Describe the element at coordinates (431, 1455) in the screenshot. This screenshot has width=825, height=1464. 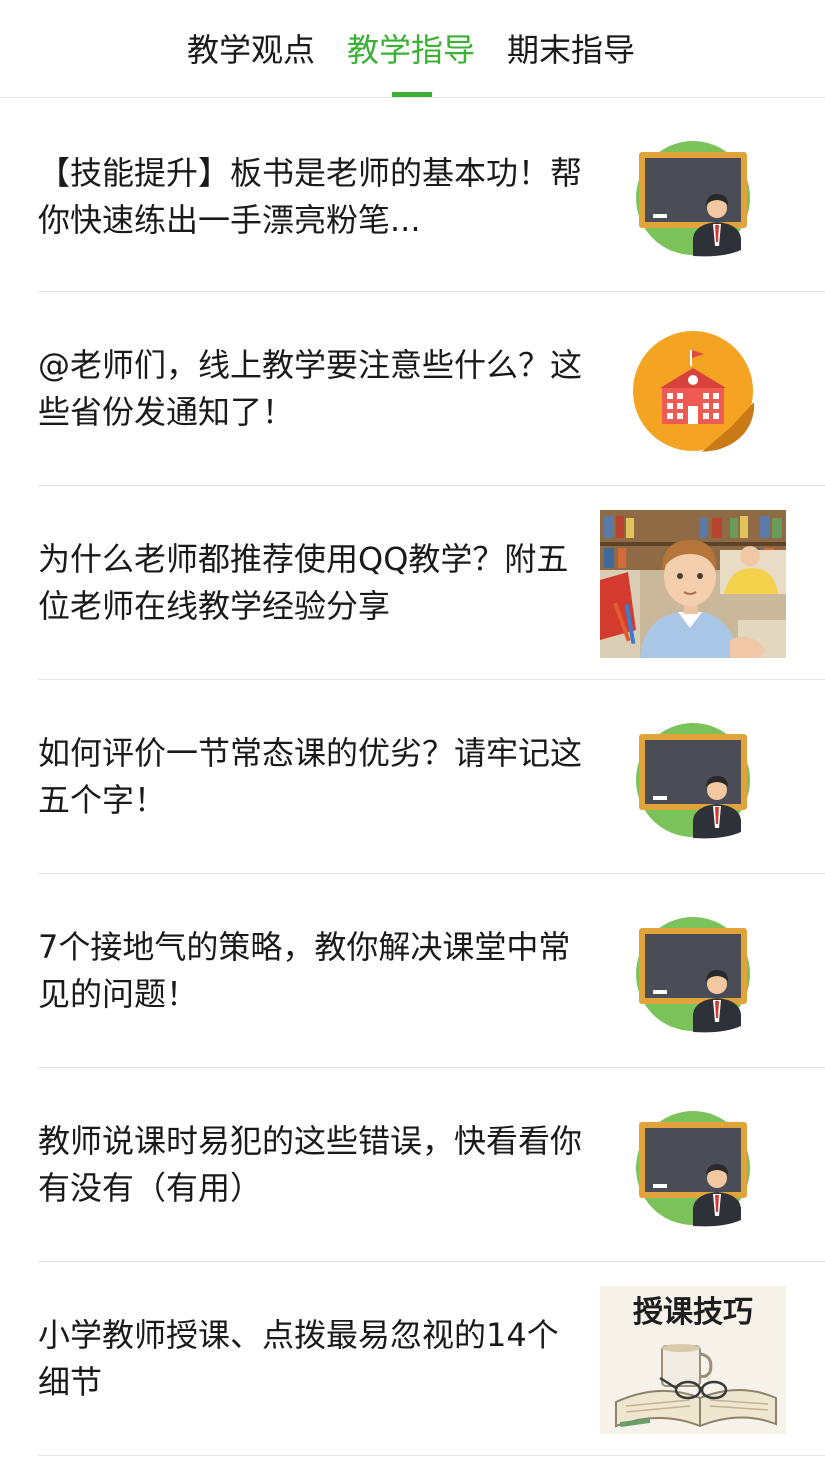
I see `divider` at that location.